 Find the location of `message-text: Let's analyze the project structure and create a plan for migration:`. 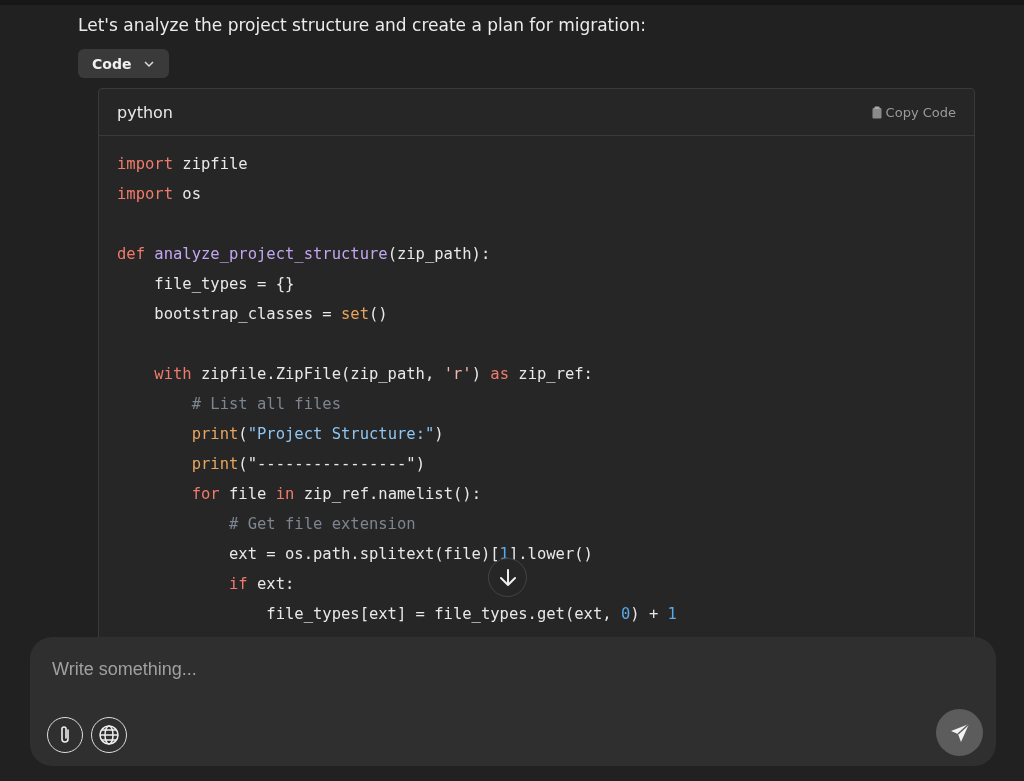

message-text: Let's analyze the project structure and create a plan for migration: is located at coordinates (362, 25).